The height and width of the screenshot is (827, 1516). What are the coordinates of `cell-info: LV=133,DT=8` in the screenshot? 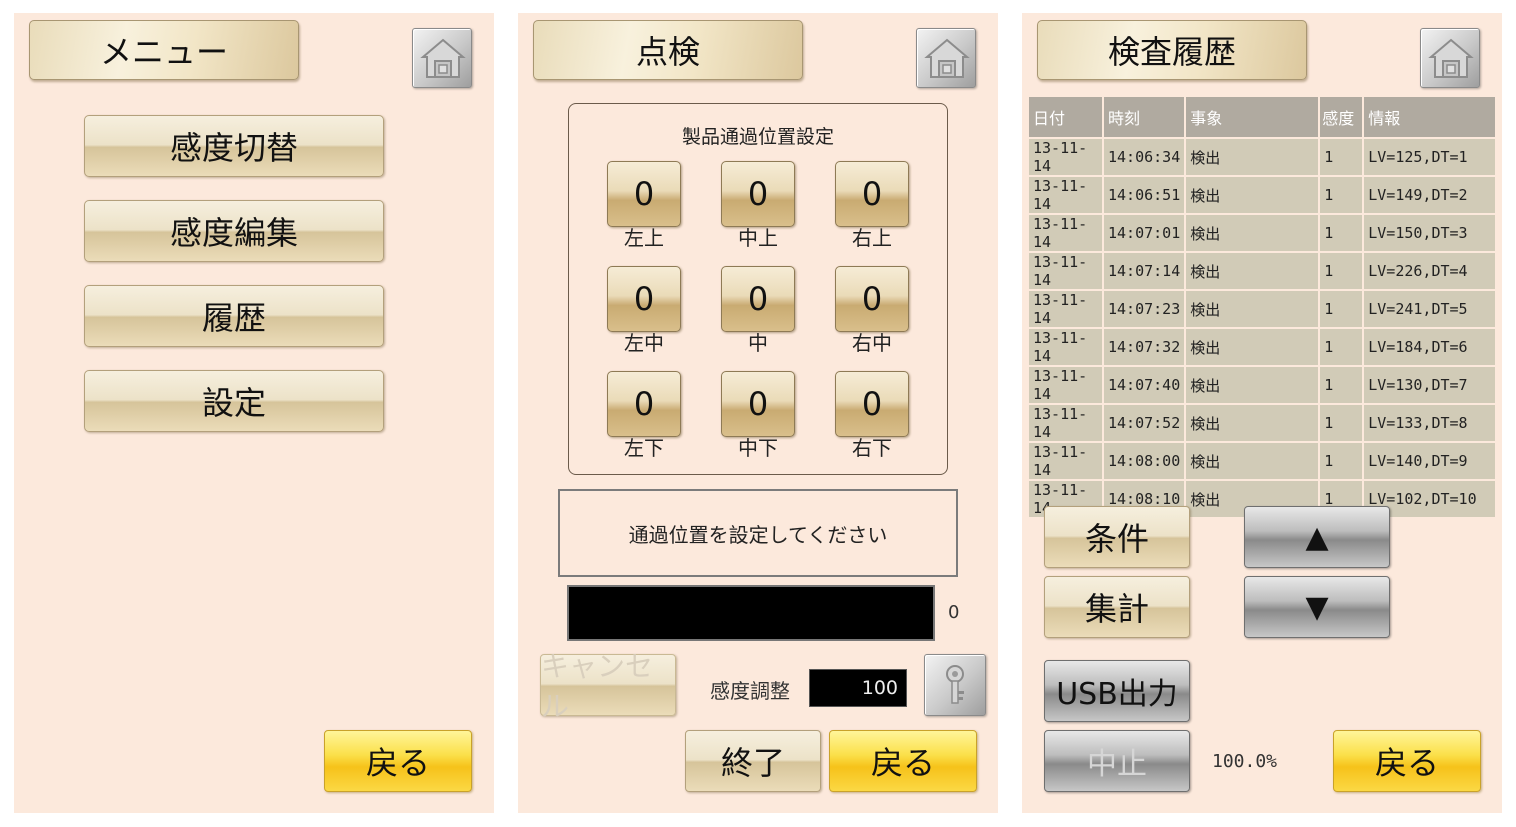 It's located at (1429, 423).